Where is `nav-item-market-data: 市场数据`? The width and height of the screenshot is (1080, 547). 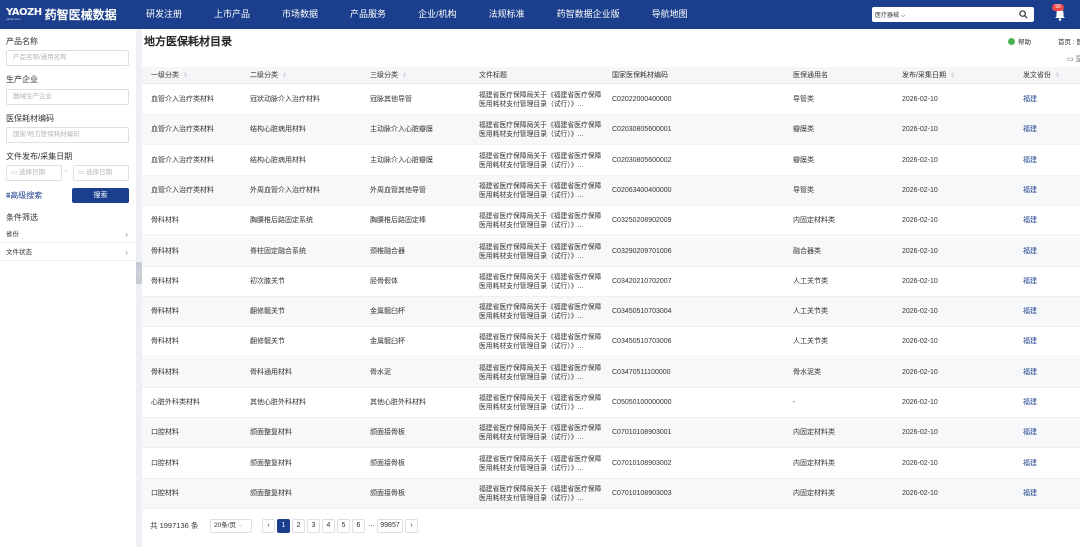
nav-item-market-data: 市场数据 is located at coordinates (300, 14).